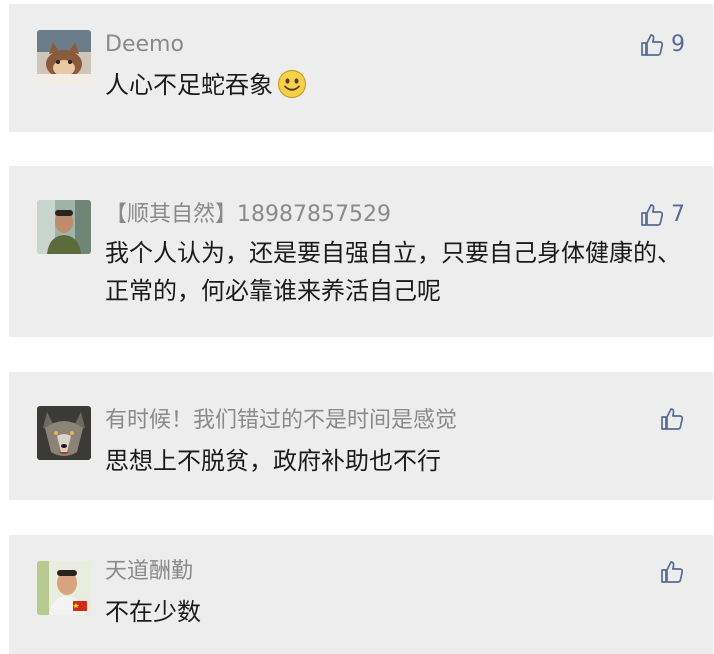 Image resolution: width=714 pixels, height=654 pixels. Describe the element at coordinates (393, 272) in the screenshot. I see `comment-text: 我个人认为，还是要自强自立，只要自己身体健康的、正常的，何必靠谁来养活自己呢` at that location.